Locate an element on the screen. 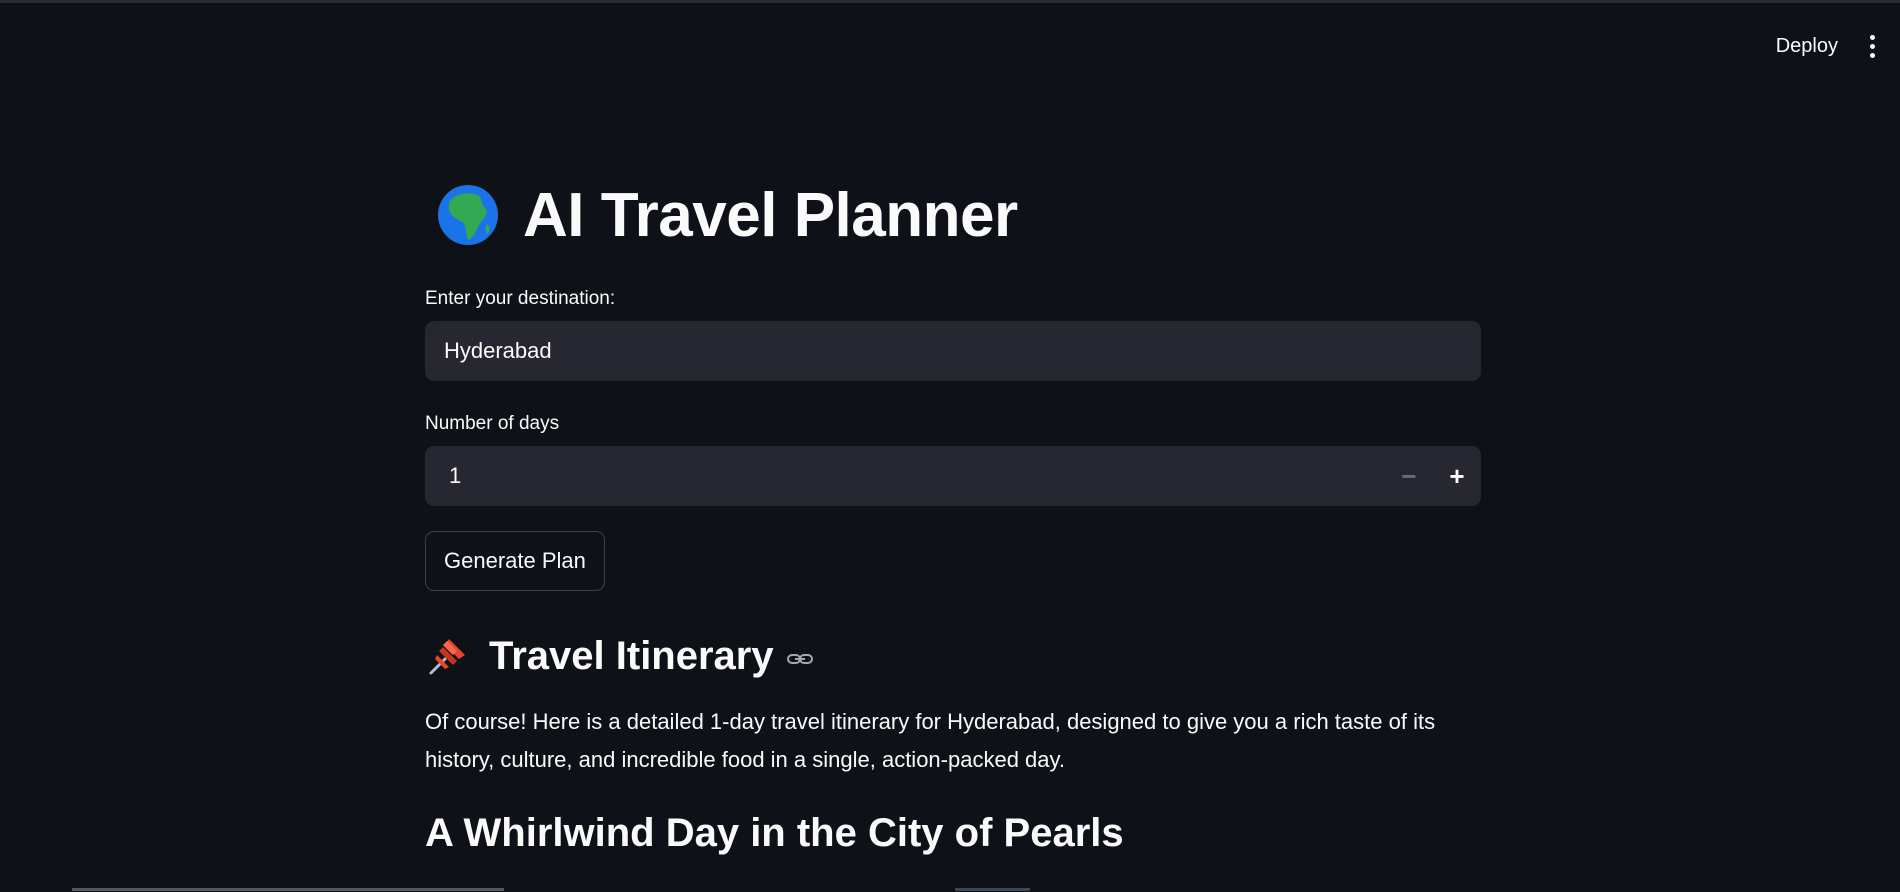 This screenshot has height=892, width=1900. app-toolbar: Deploy is located at coordinates (1831, 46).